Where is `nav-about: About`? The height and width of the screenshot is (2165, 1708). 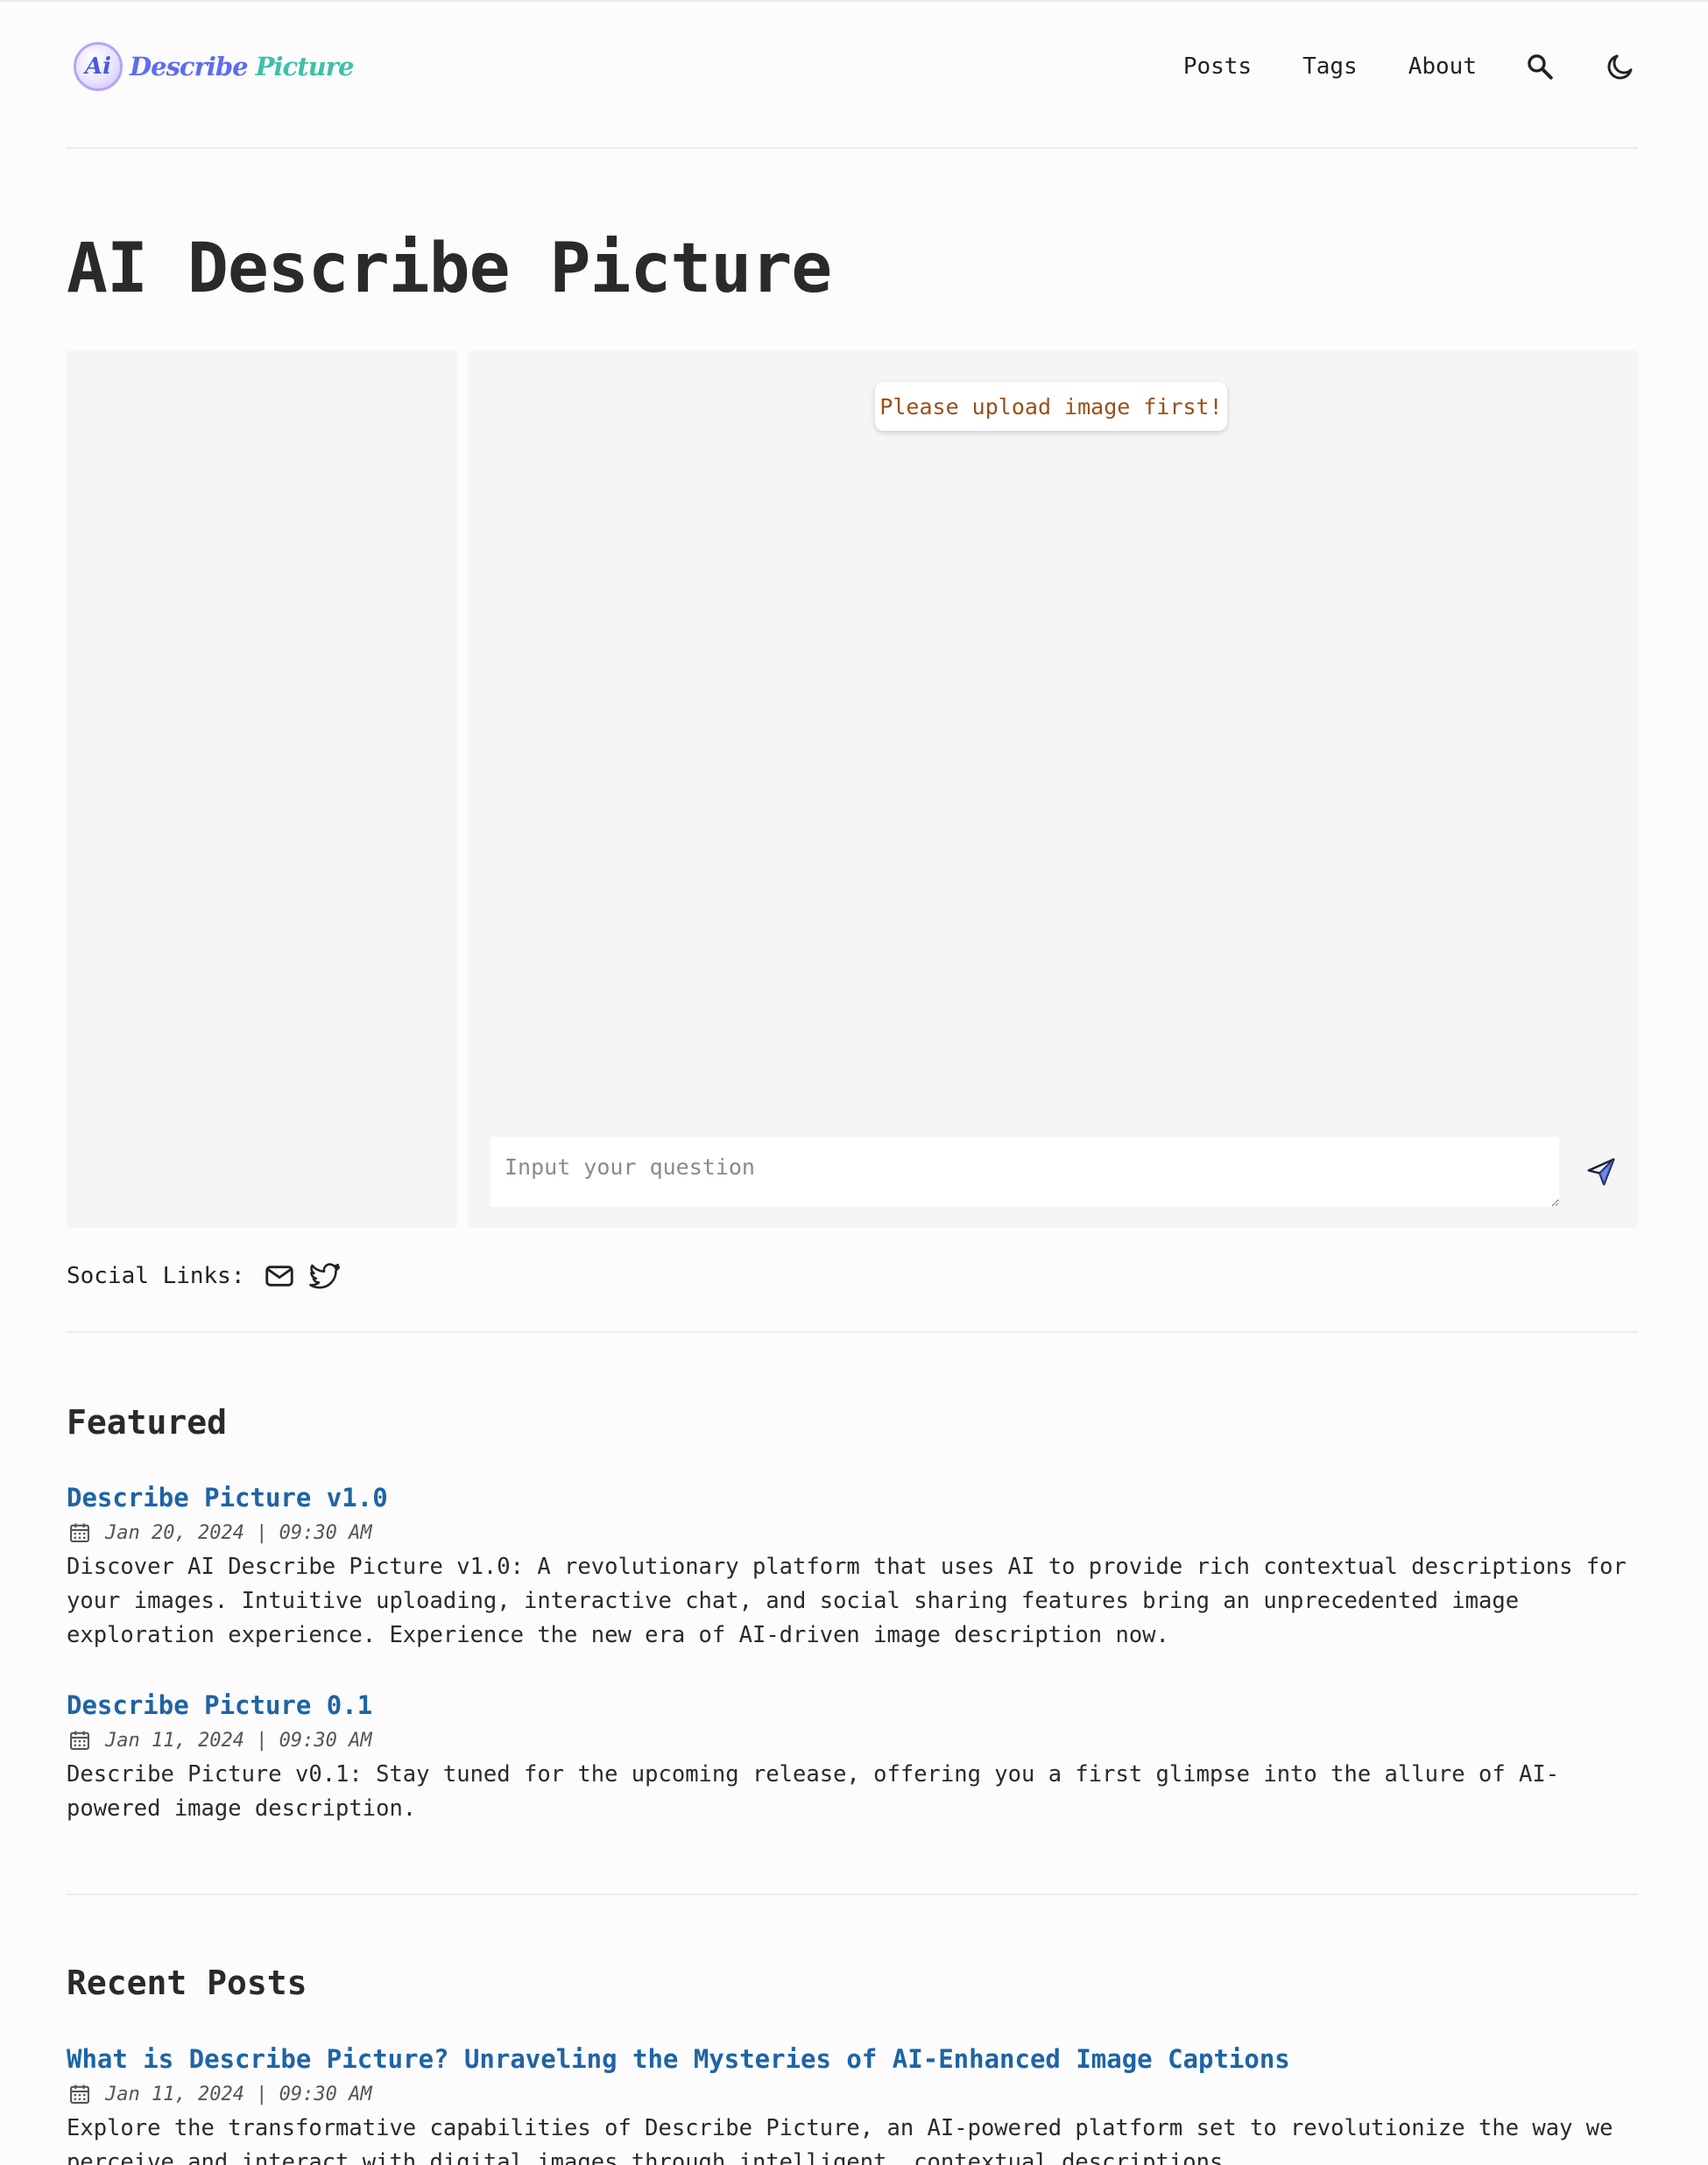 nav-about: About is located at coordinates (1442, 66).